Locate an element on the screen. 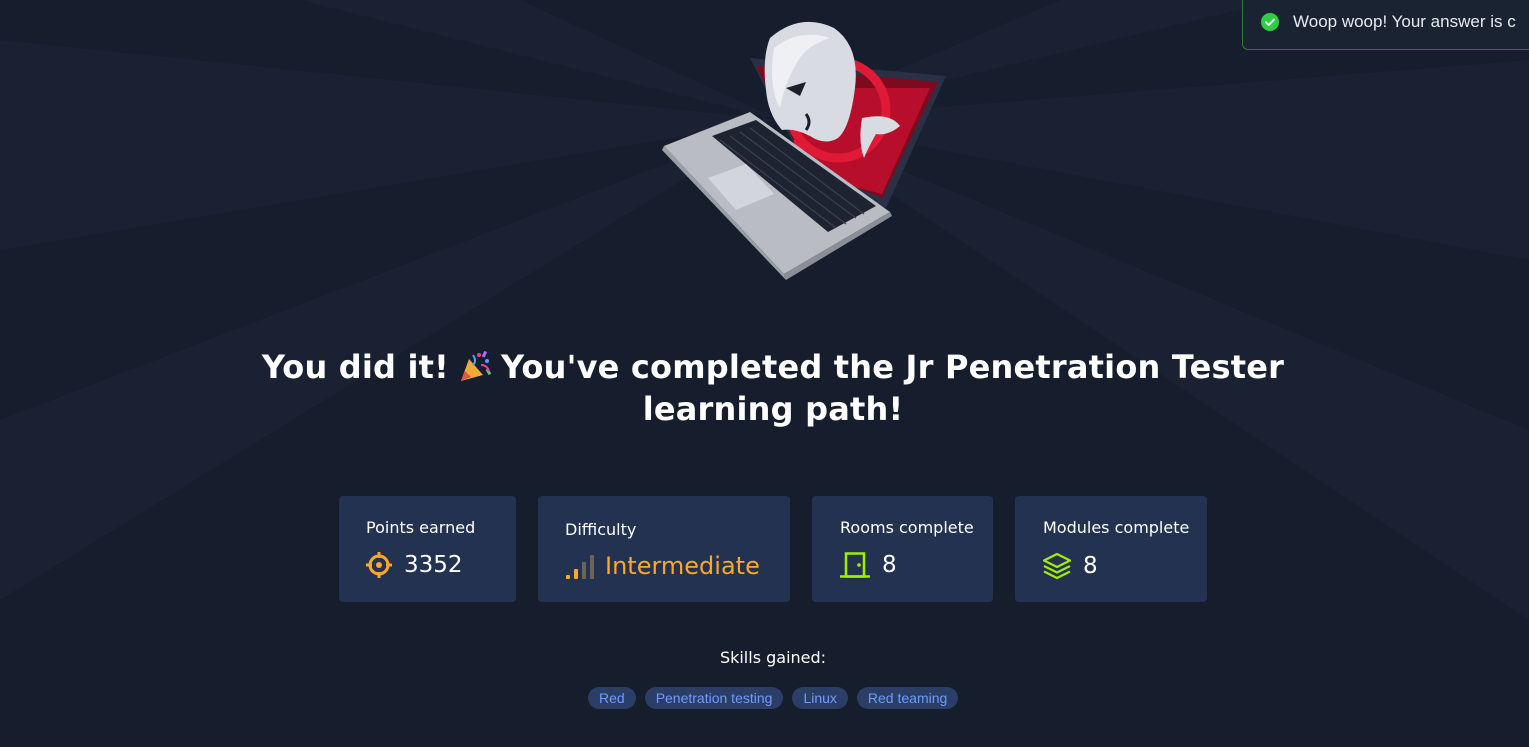 This screenshot has width=1529, height=747. skill-tag: Red teaming is located at coordinates (907, 698).